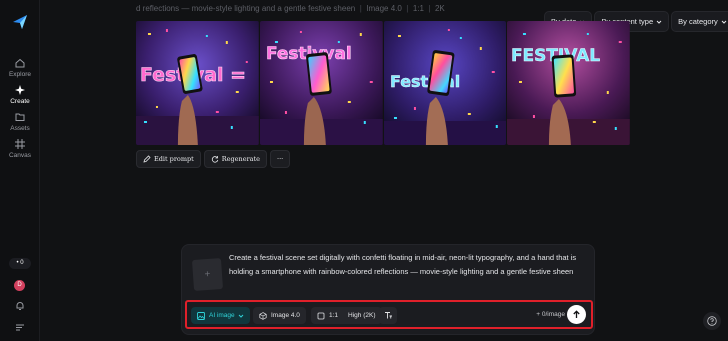  I want to click on sidebar: Explore Create Assets Canvas • 0 D, so click(20, 170).